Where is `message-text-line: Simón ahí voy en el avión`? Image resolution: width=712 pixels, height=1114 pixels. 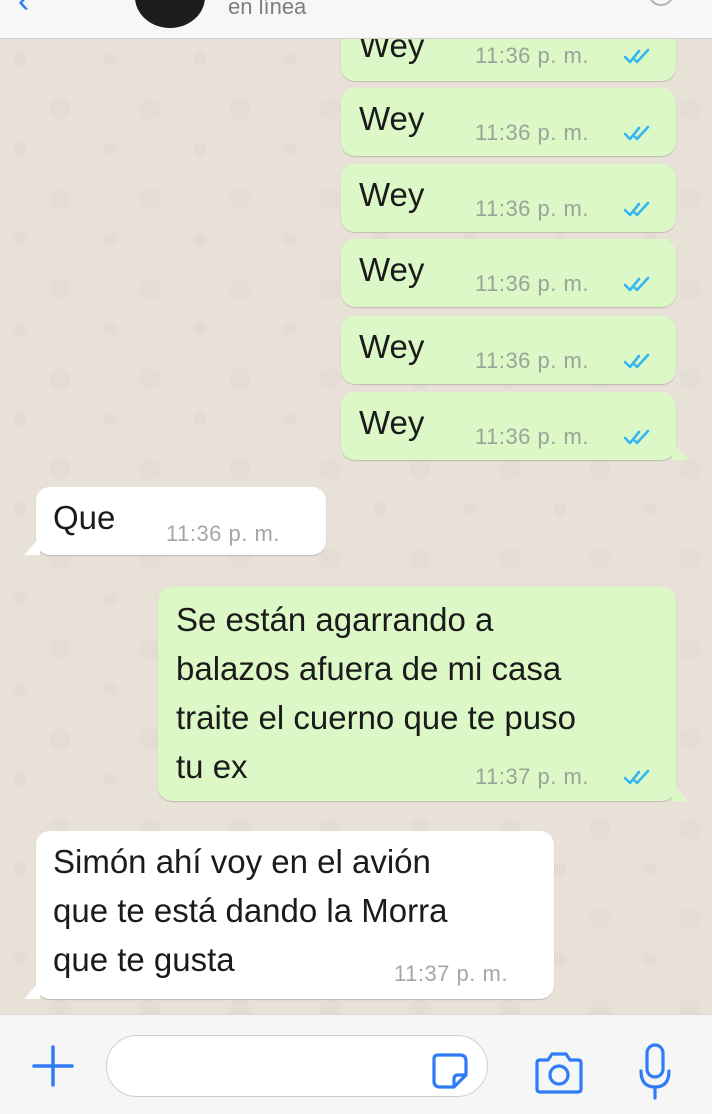 message-text-line: Simón ahí voy en el avión is located at coordinates (242, 861).